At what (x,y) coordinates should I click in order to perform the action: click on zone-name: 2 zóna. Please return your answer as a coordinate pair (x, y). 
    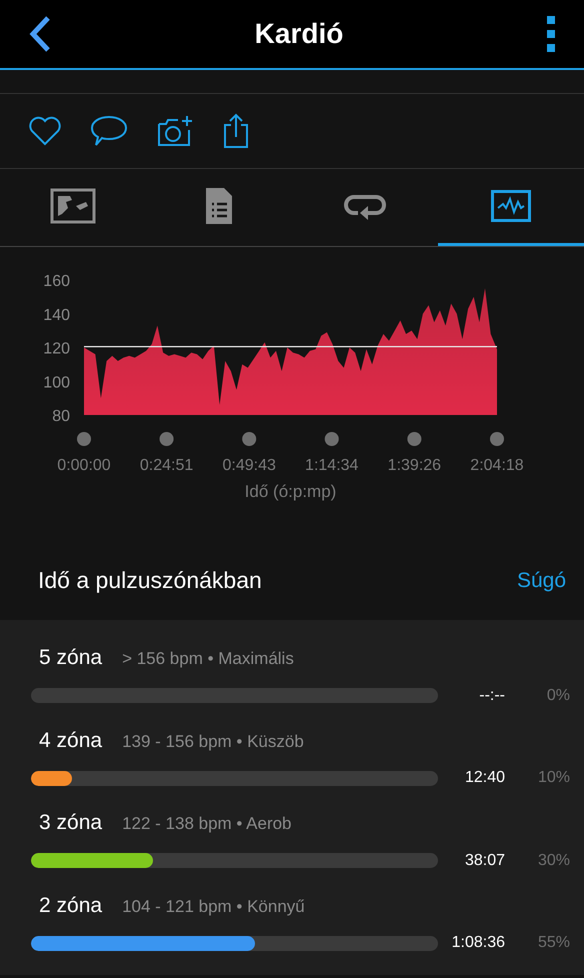
    Looking at the image, I should click on (70, 905).